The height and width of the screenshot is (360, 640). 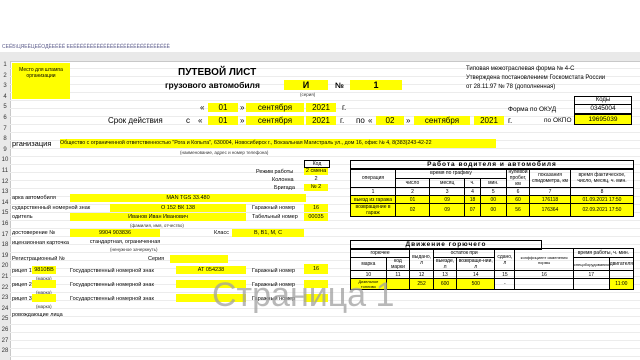 What do you see at coordinates (178, 208) in the screenshot?
I see `plate-field: О 152 ВК 138` at bounding box center [178, 208].